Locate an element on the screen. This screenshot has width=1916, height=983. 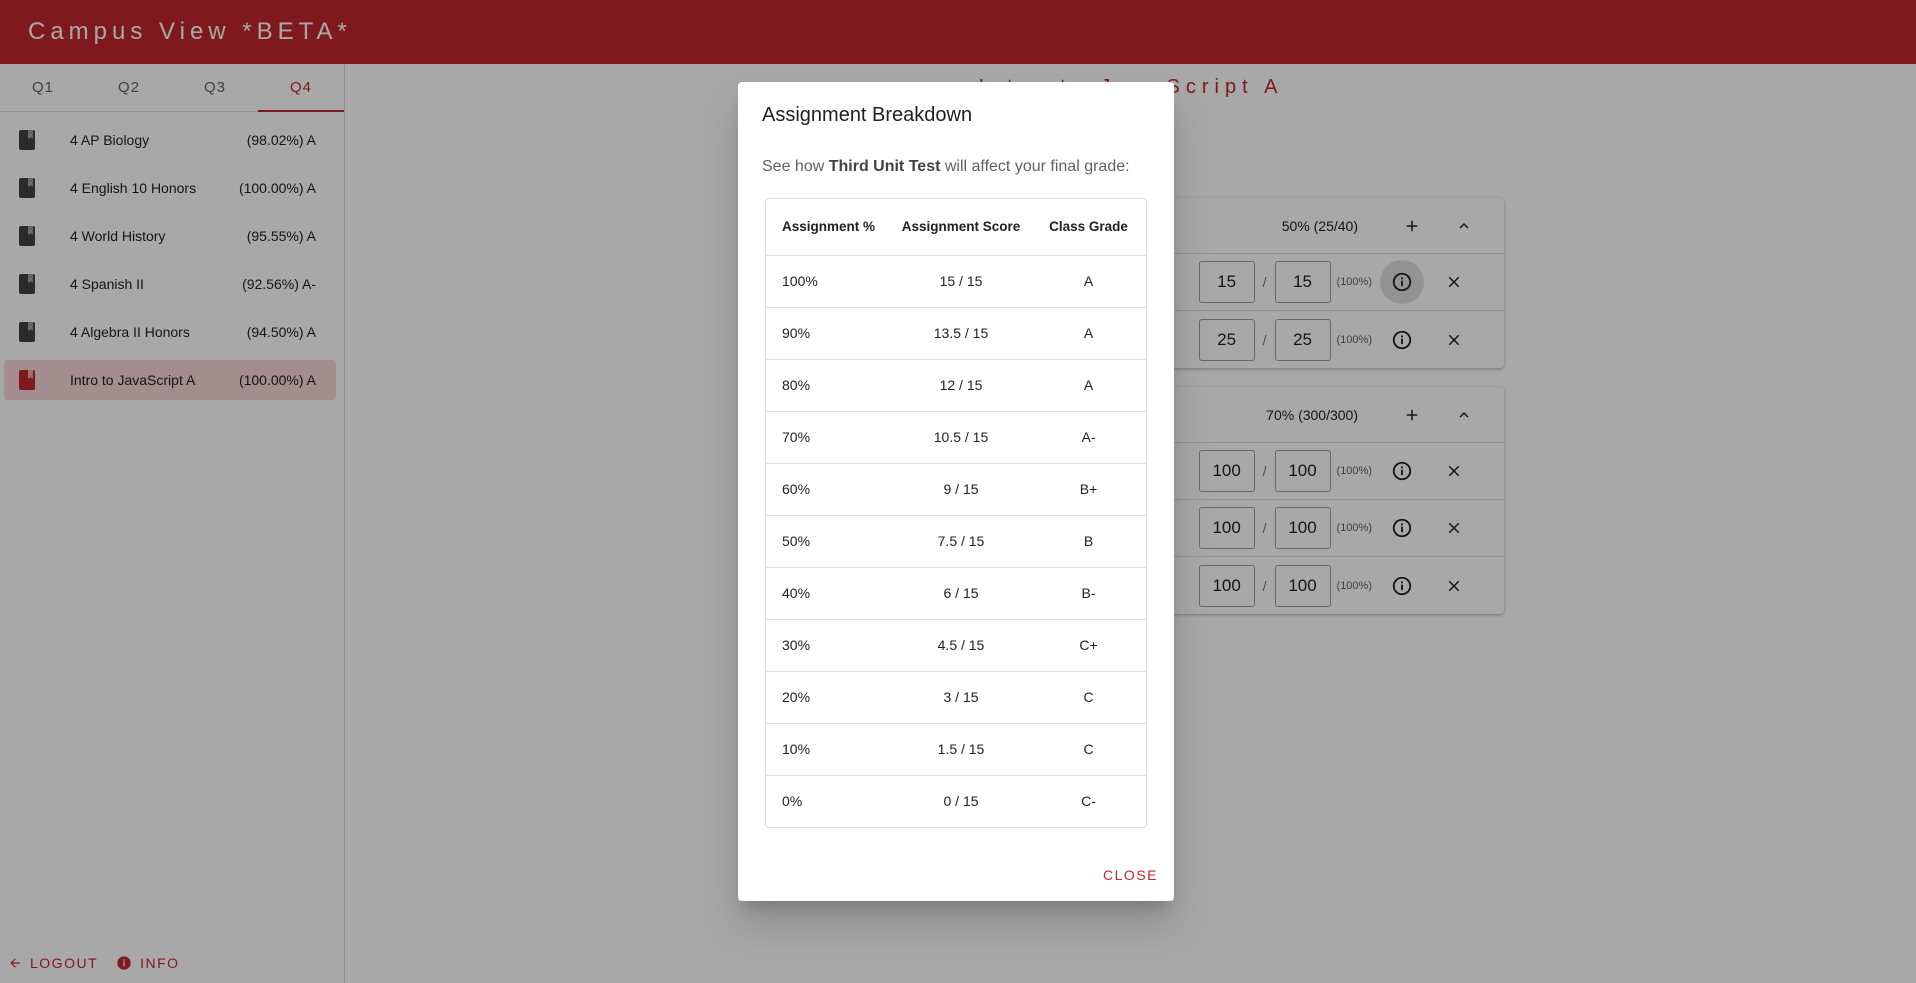
table-row: 90% 13.5 / 15 A is located at coordinates (956, 333).